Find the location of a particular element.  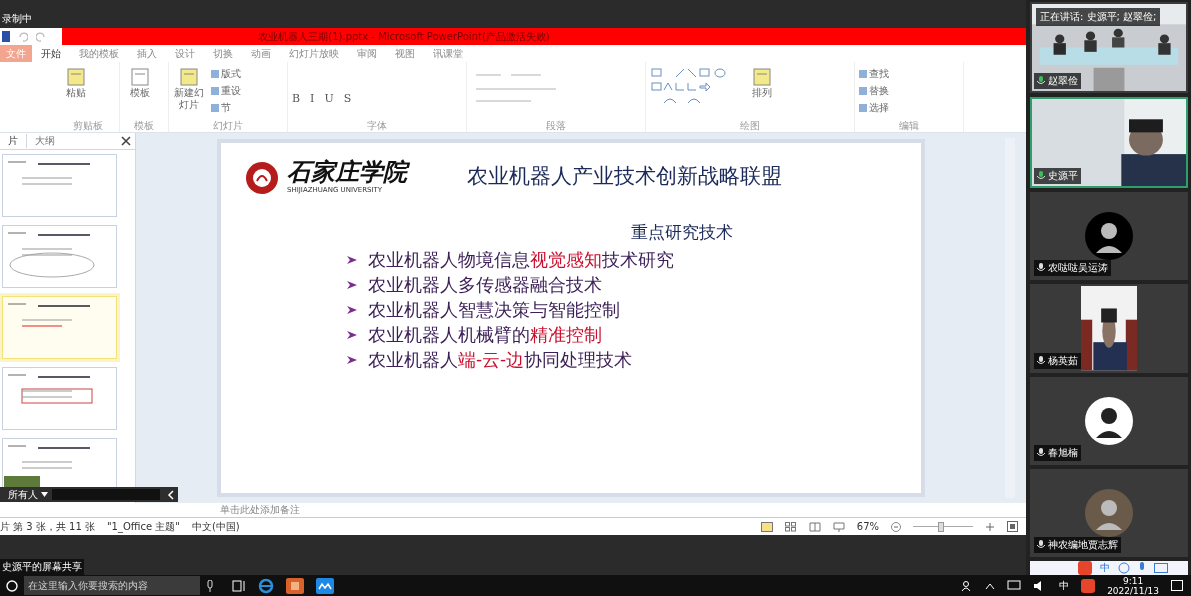

ribbon-button: 重设 is located at coordinates (226, 91).